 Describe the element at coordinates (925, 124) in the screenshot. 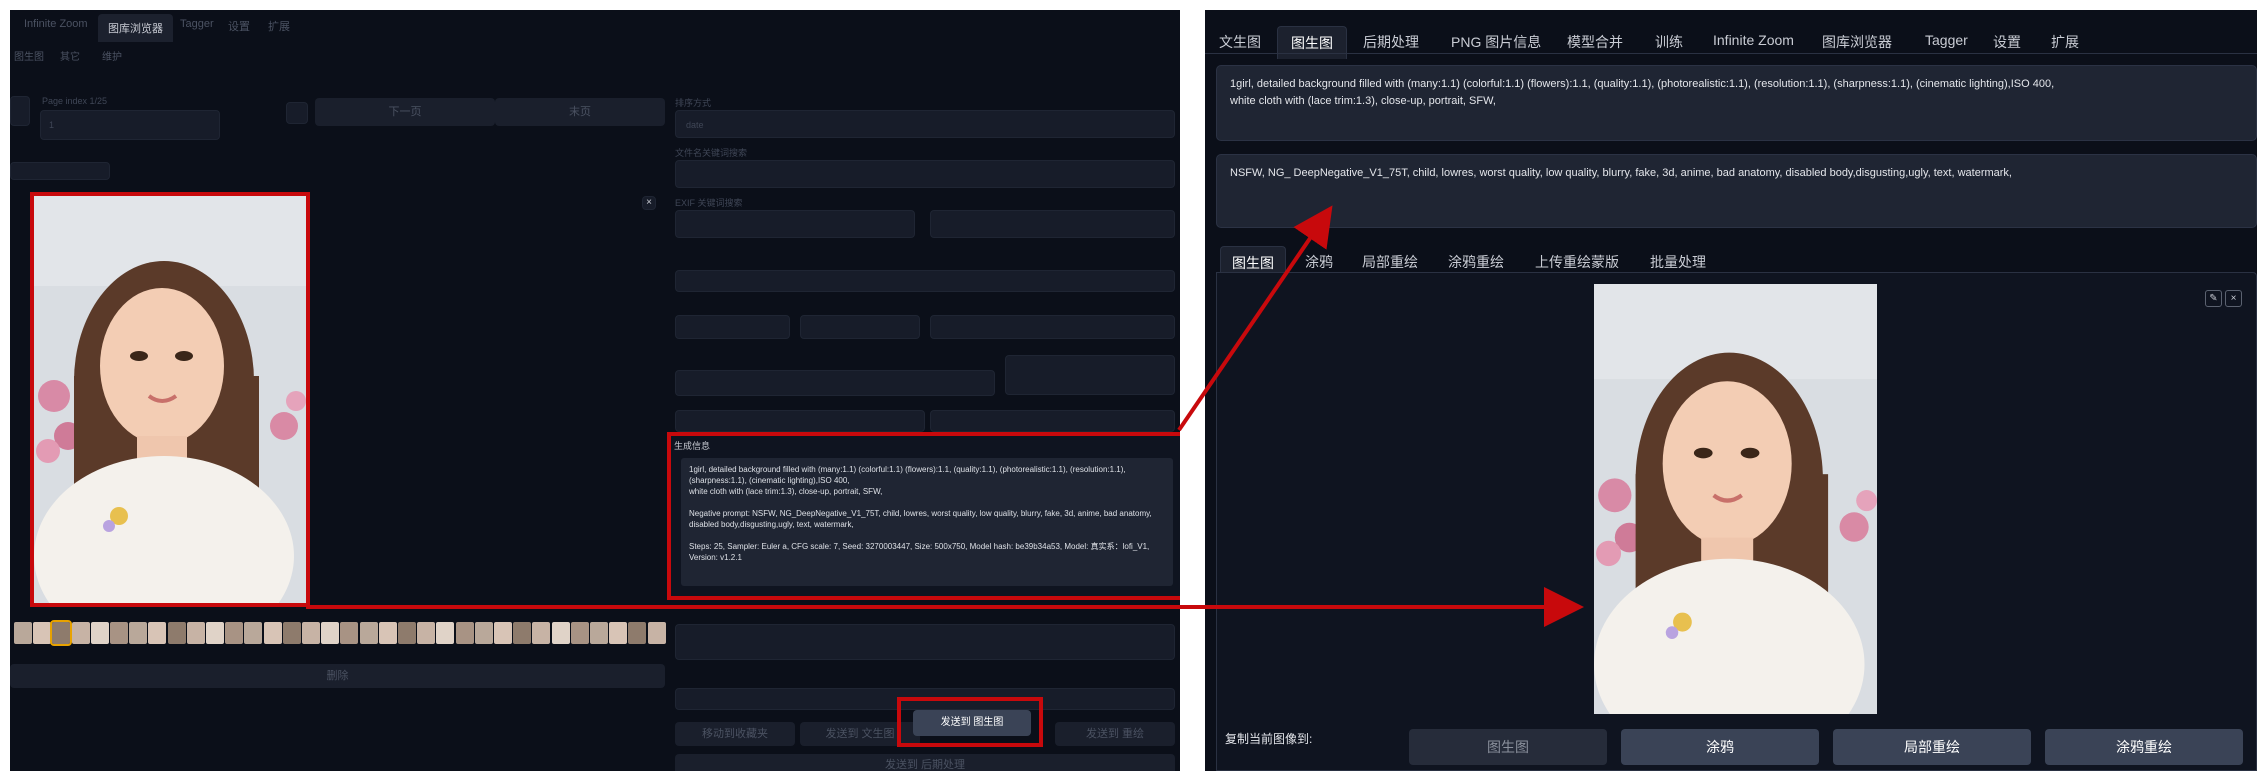

I see `sort-select: date` at that location.